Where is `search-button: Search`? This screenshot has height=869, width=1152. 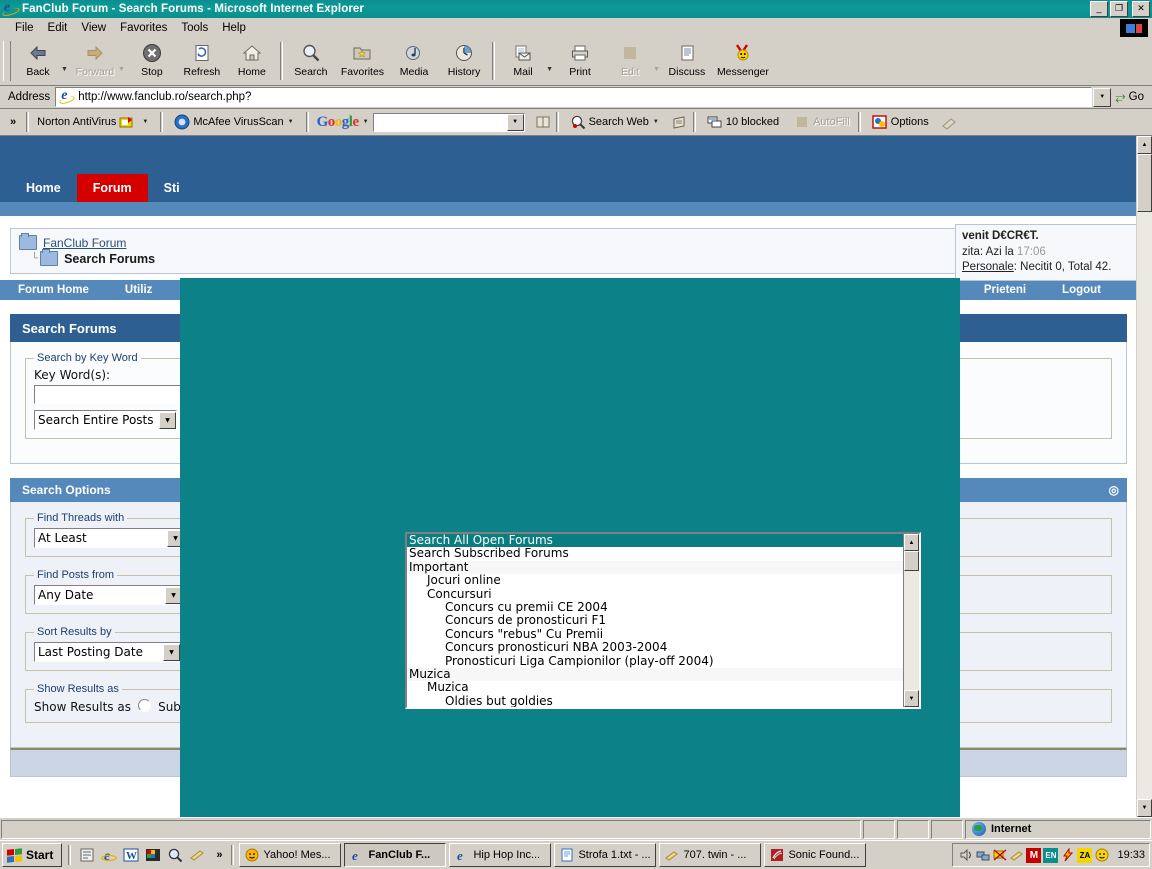 search-button: Search is located at coordinates (311, 58).